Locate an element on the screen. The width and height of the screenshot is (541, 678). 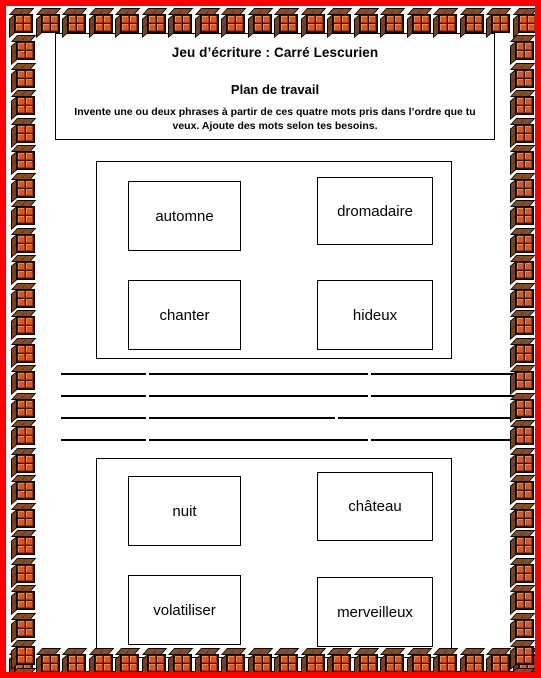
word-box-merveilleux: merveilleux is located at coordinates (375, 612).